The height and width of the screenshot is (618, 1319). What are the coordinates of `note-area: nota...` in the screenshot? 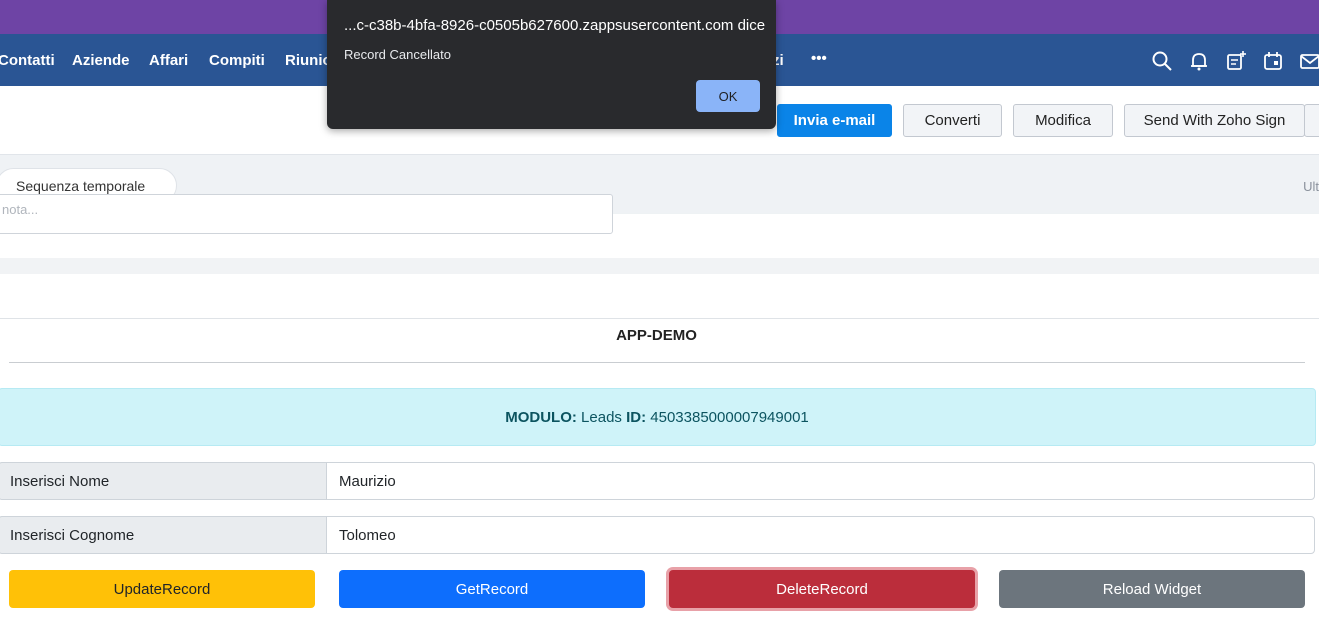 It's located at (659, 226).